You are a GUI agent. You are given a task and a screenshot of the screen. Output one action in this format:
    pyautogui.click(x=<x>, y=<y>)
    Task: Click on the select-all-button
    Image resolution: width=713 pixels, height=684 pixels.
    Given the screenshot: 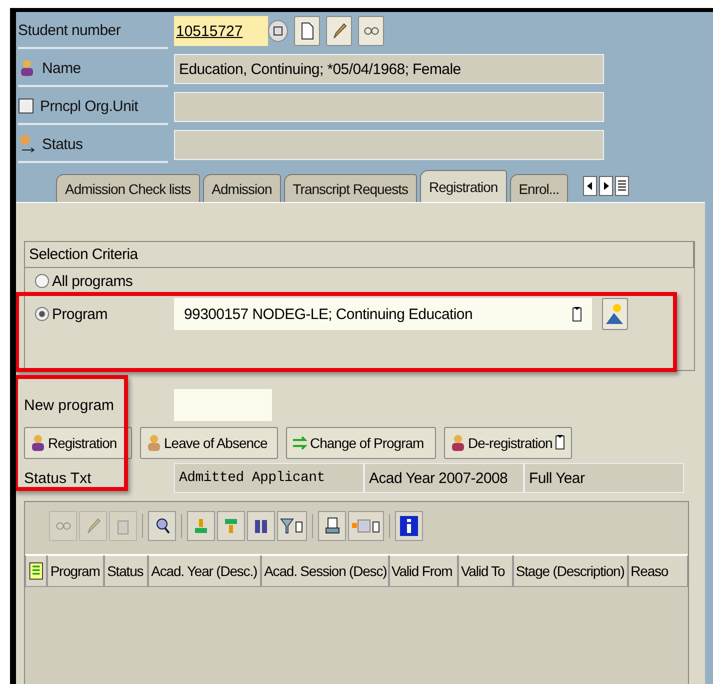 What is the action you would take?
    pyautogui.click(x=36, y=571)
    